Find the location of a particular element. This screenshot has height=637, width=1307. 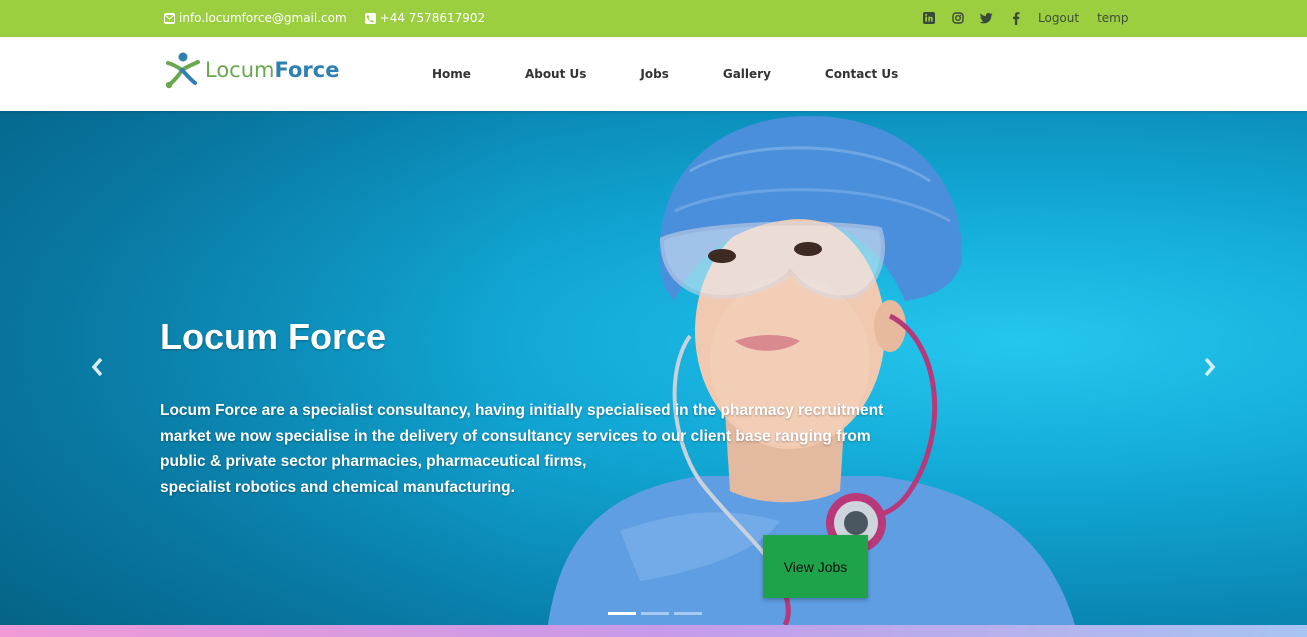

chevron-left-icon is located at coordinates (97, 367).